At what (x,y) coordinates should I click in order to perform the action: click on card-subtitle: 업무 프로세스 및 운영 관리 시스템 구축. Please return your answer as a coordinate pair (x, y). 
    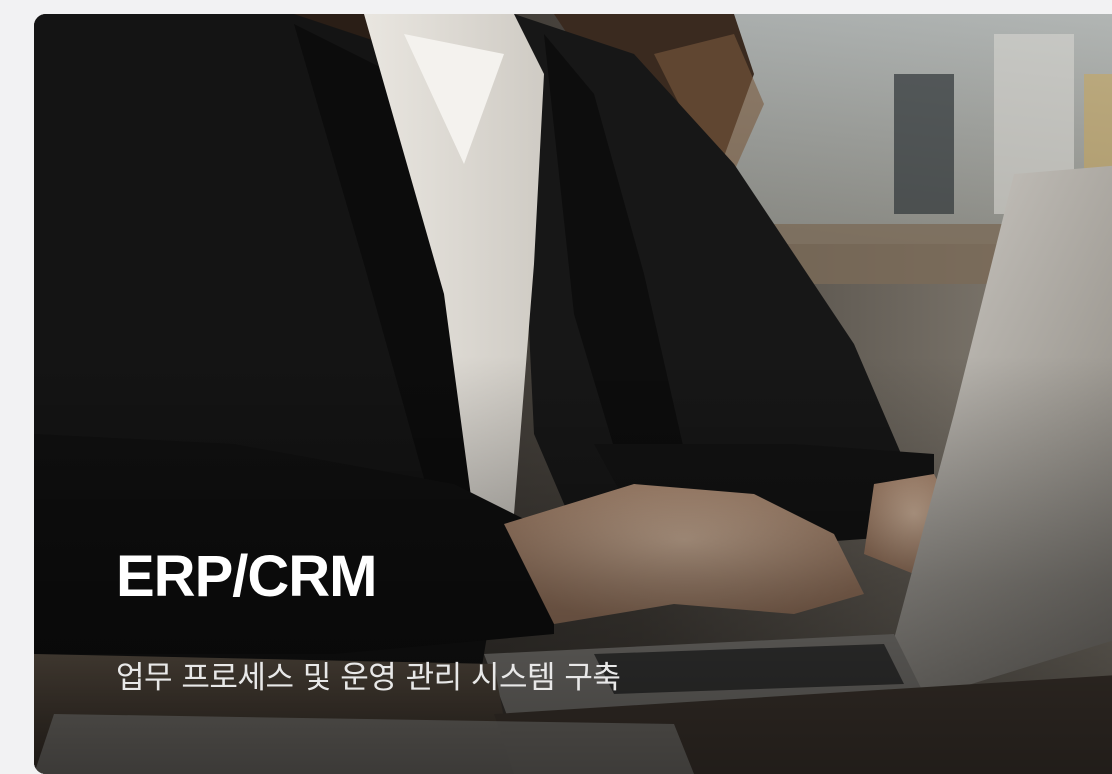
    Looking at the image, I should click on (368, 678).